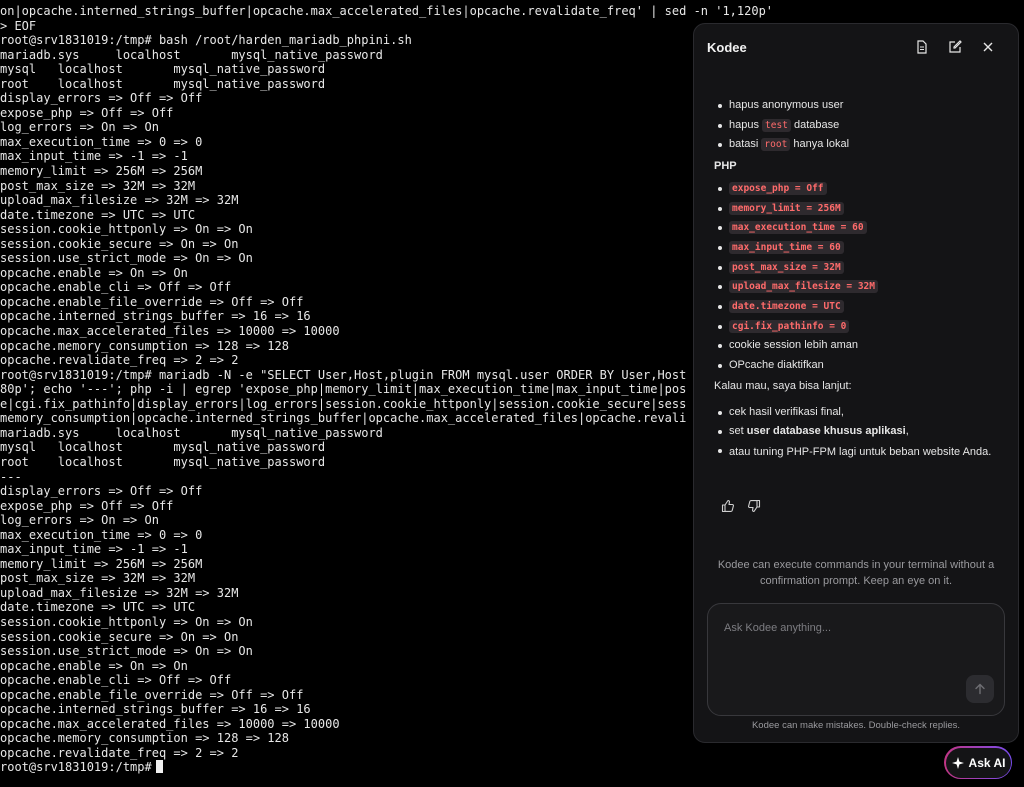 This screenshot has width=1024, height=787. Describe the element at coordinates (783, 385) in the screenshot. I see `followup-text: Kalau mau, saya bisa lanjut:` at that location.